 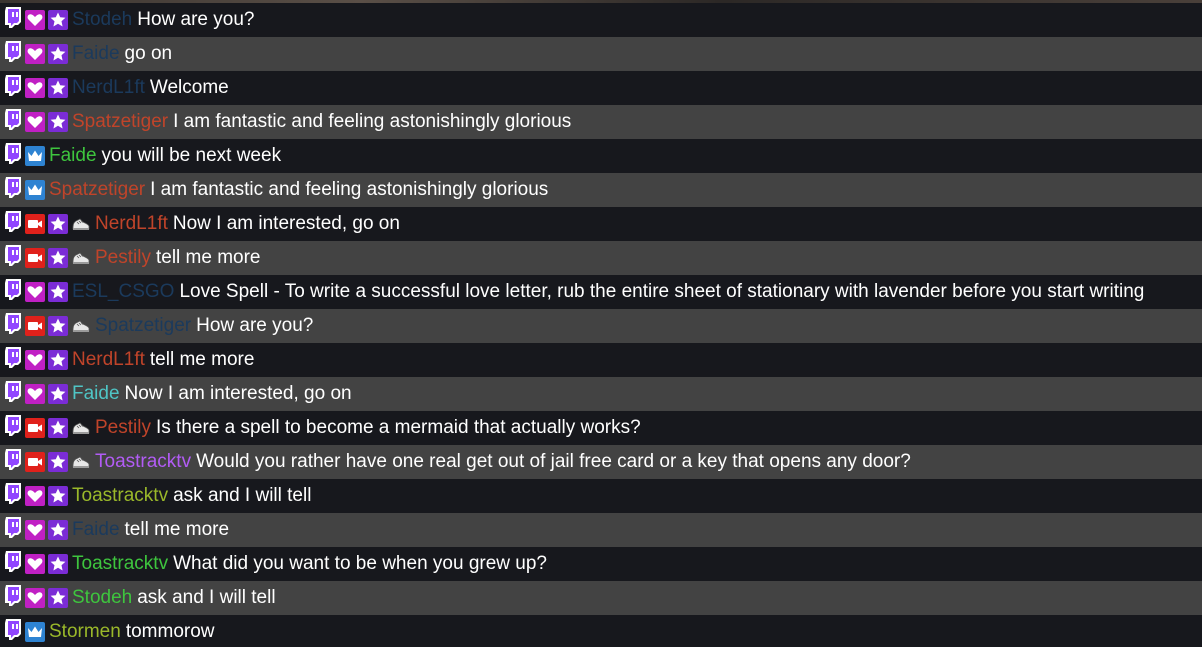 I want to click on message-text: go on, so click(x=148, y=53).